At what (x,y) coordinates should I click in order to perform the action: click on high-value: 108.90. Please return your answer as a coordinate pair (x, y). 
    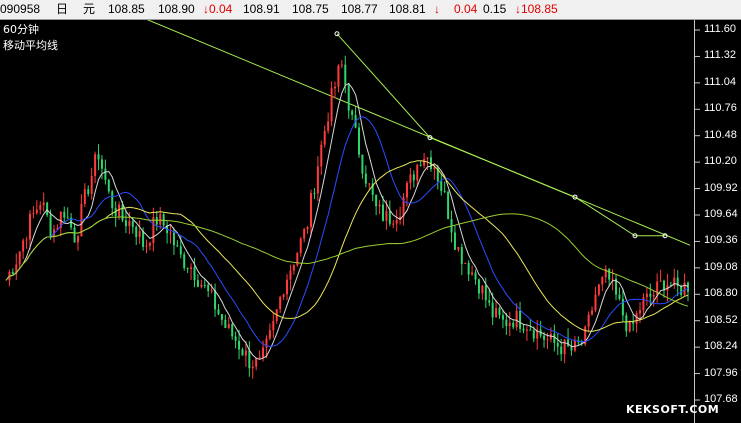
    Looking at the image, I should click on (176, 9).